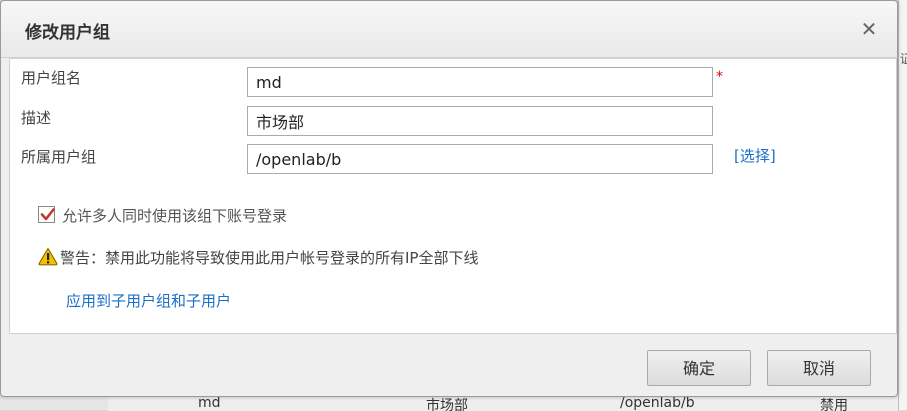  What do you see at coordinates (819, 368) in the screenshot?
I see `cancel-button: 取消` at bounding box center [819, 368].